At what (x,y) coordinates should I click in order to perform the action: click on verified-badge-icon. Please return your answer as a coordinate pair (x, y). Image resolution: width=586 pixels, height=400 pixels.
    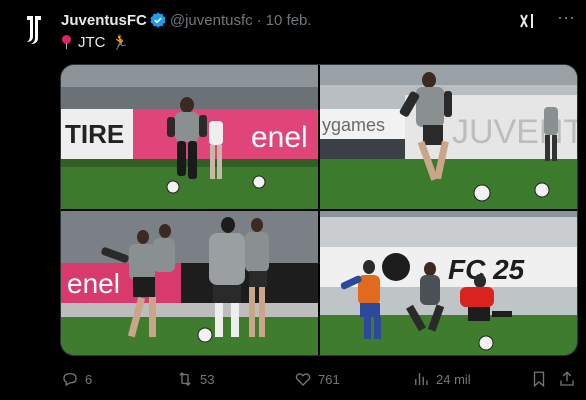
    Looking at the image, I should click on (158, 20).